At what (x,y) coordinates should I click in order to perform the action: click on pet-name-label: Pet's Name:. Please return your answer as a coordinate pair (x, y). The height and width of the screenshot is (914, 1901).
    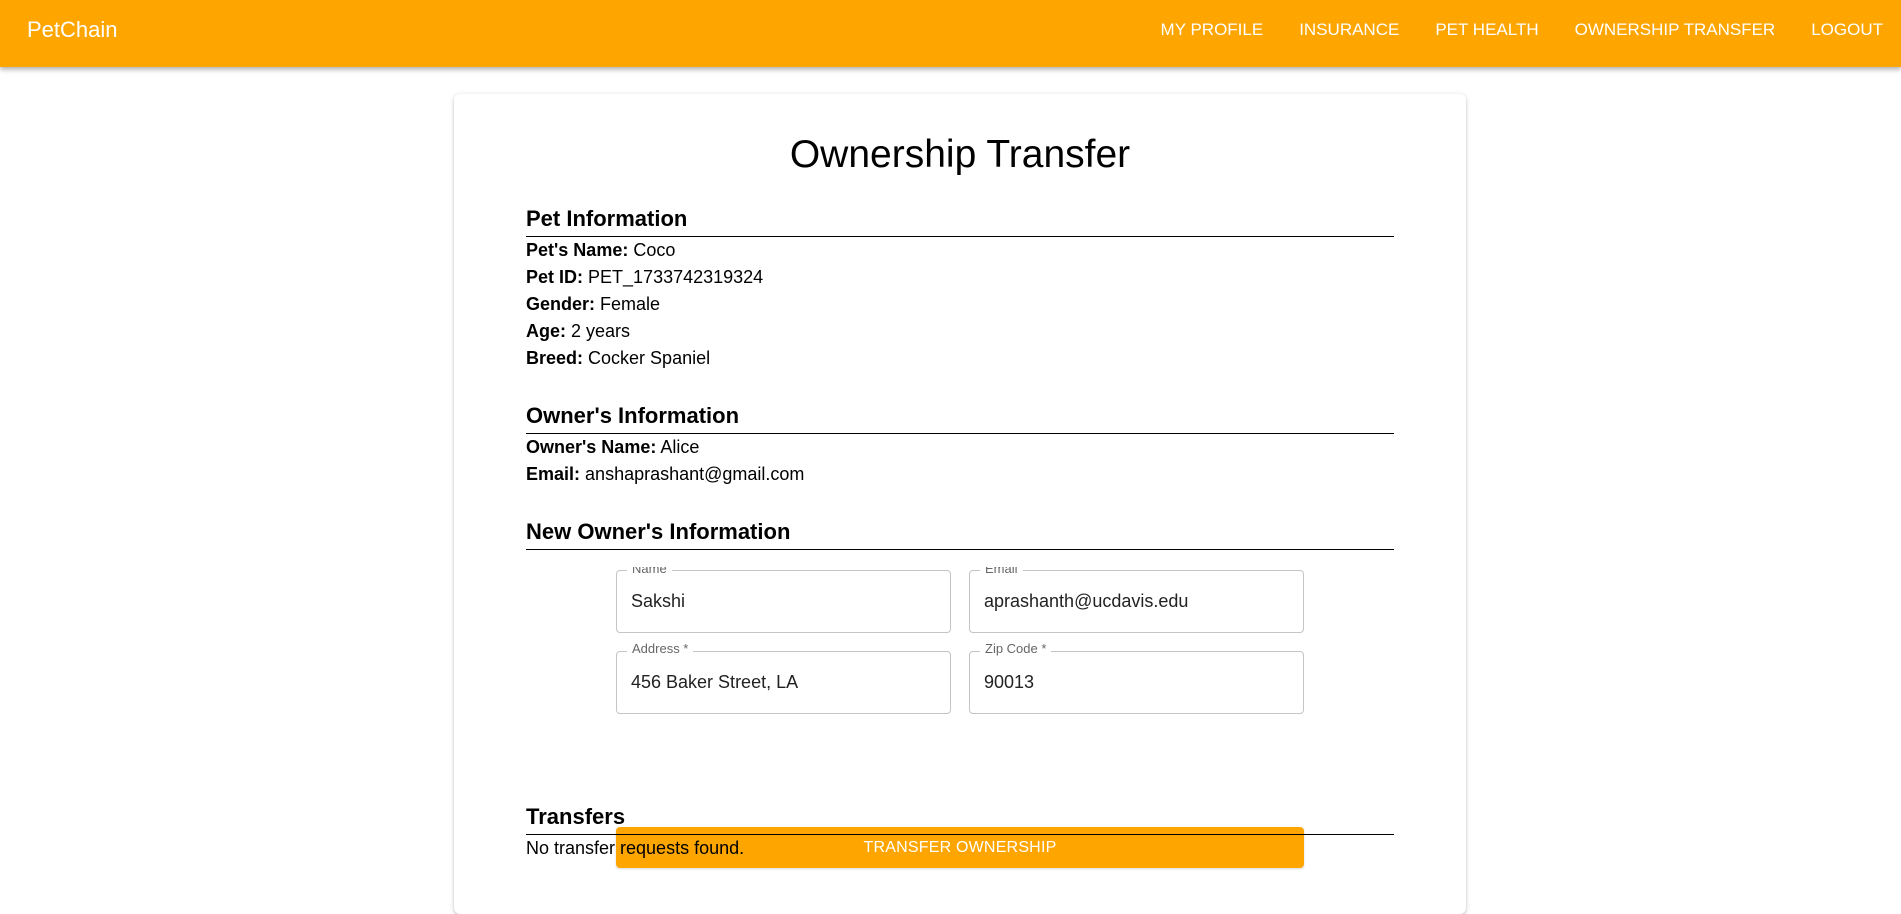
    Looking at the image, I should click on (577, 250).